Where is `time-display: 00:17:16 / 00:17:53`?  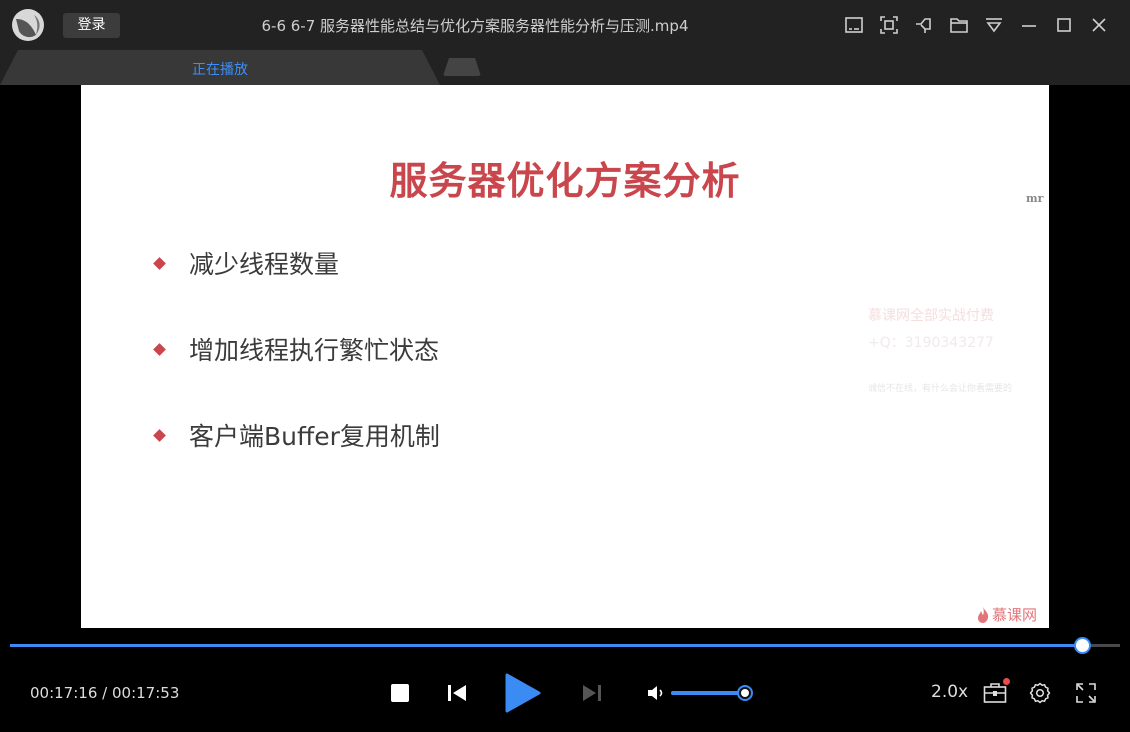
time-display: 00:17:16 / 00:17:53 is located at coordinates (104, 693).